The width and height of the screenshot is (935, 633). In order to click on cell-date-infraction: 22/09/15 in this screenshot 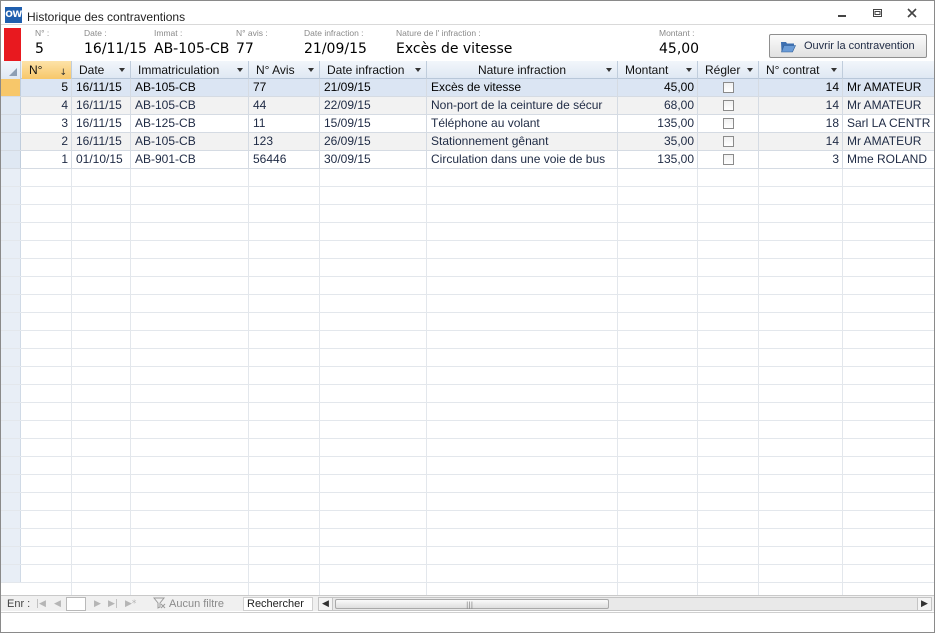, I will do `click(373, 105)`.